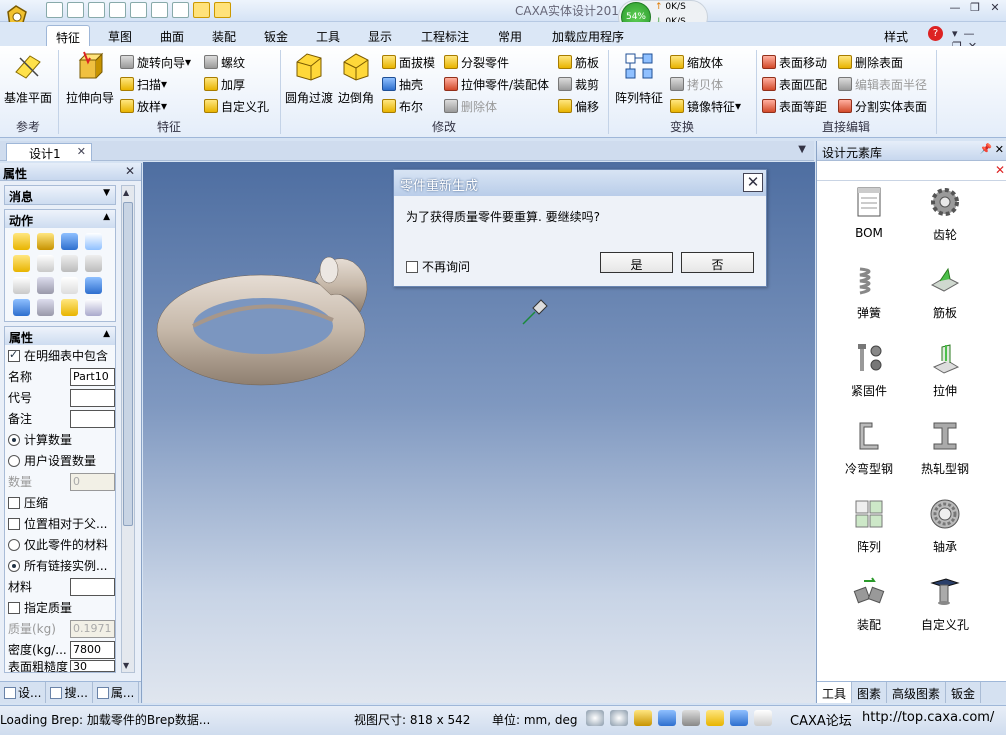 This screenshot has height=735, width=1006. What do you see at coordinates (14, 565) in the screenshot?
I see `all-linked-instances-radio` at bounding box center [14, 565].